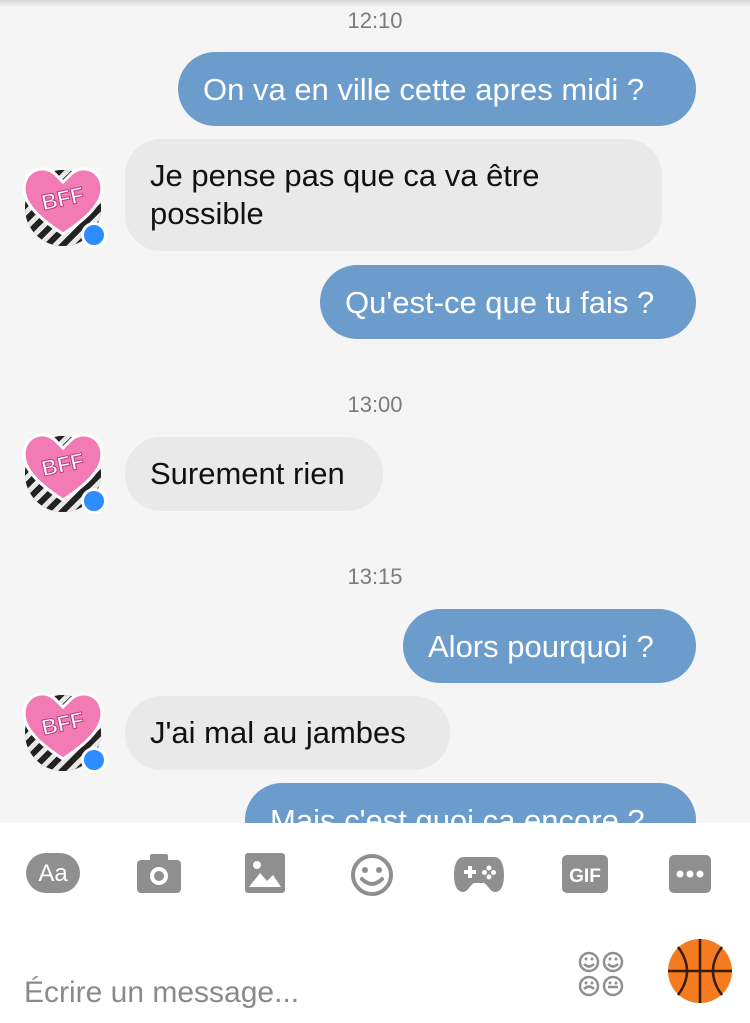 The image size is (750, 1023). I want to click on timestamp: 13:15, so click(375, 576).